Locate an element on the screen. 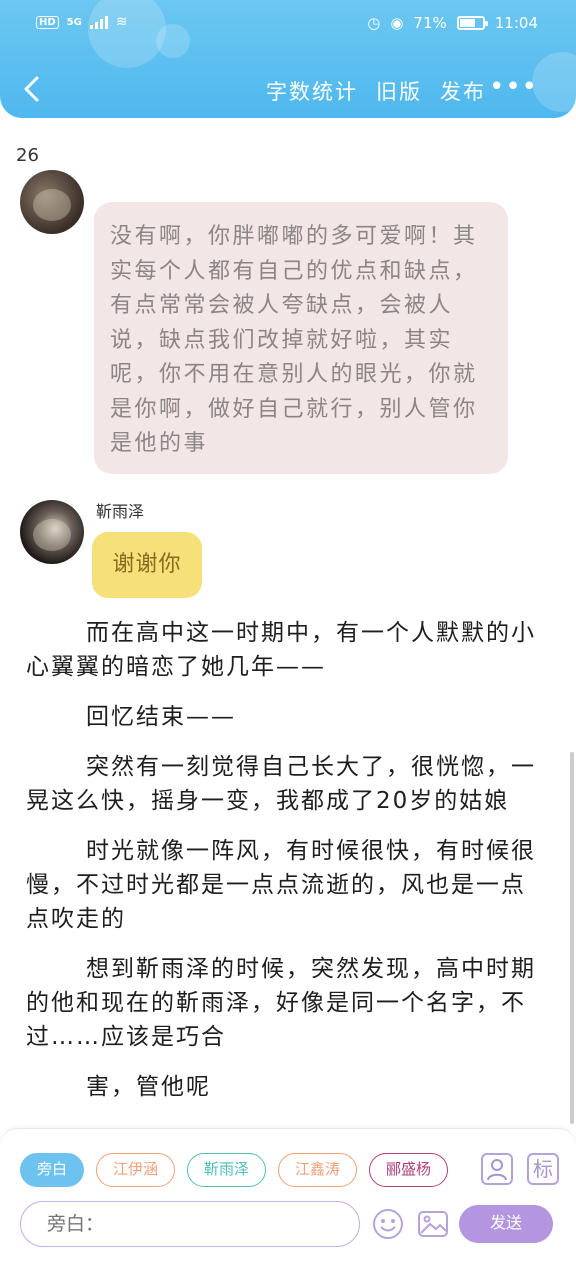  character-chip: 江伊涵 is located at coordinates (136, 1170).